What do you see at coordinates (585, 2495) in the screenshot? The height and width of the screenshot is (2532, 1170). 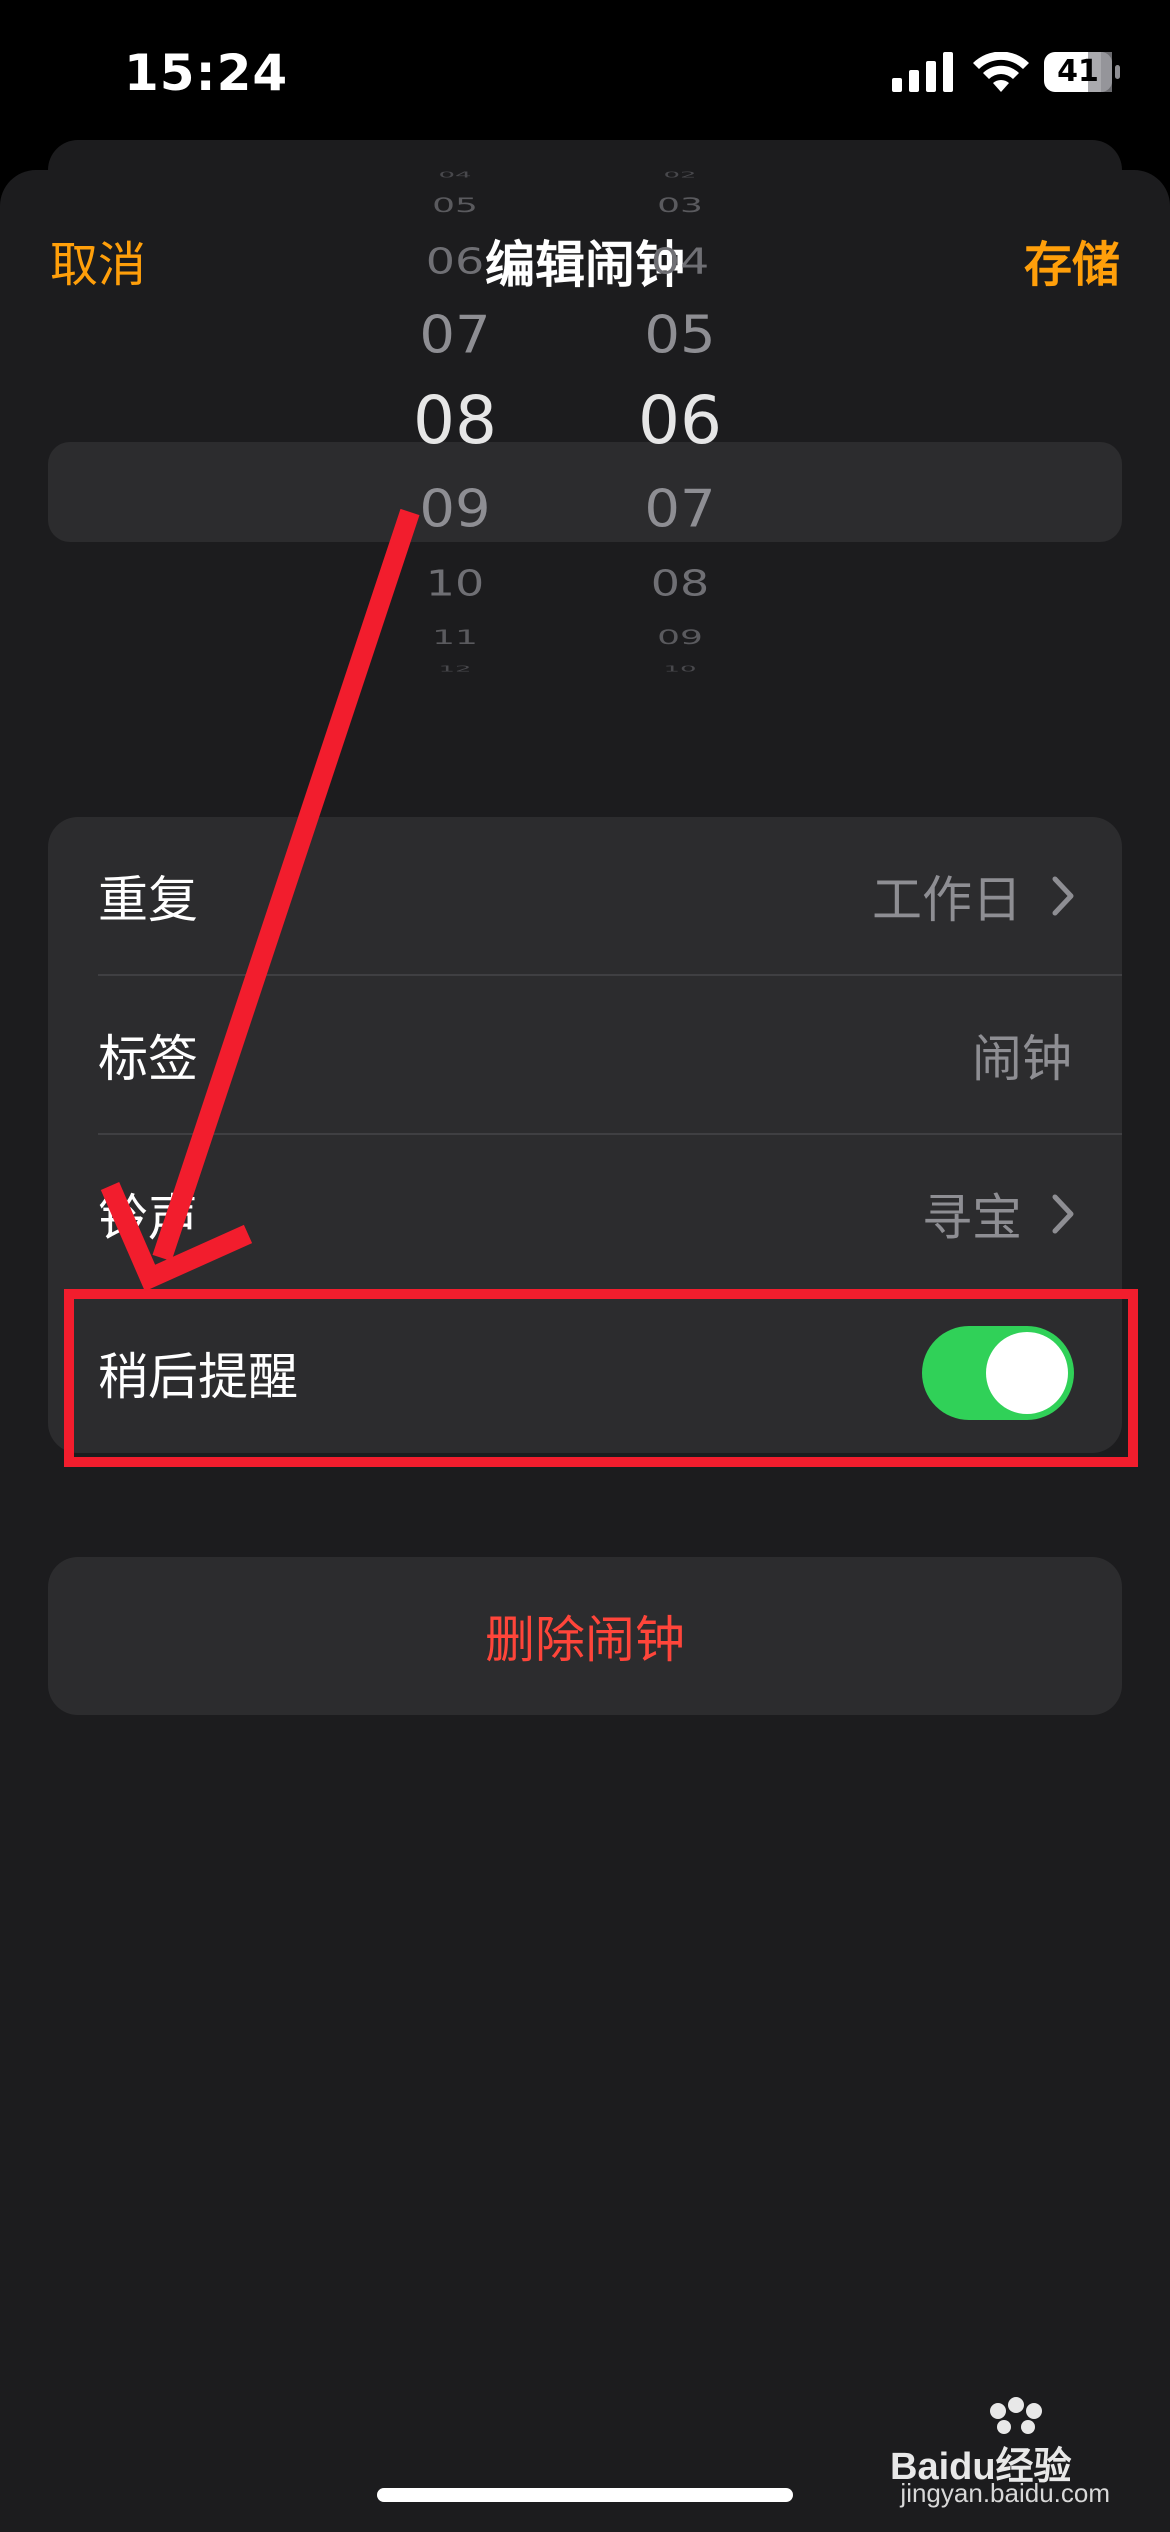 I see `home-indicator` at bounding box center [585, 2495].